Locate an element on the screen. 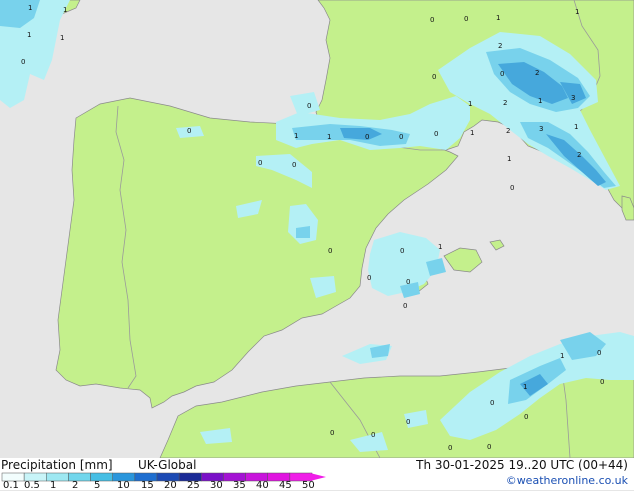 The height and width of the screenshot is (491, 634). scale-label: 25 is located at coordinates (193, 485).